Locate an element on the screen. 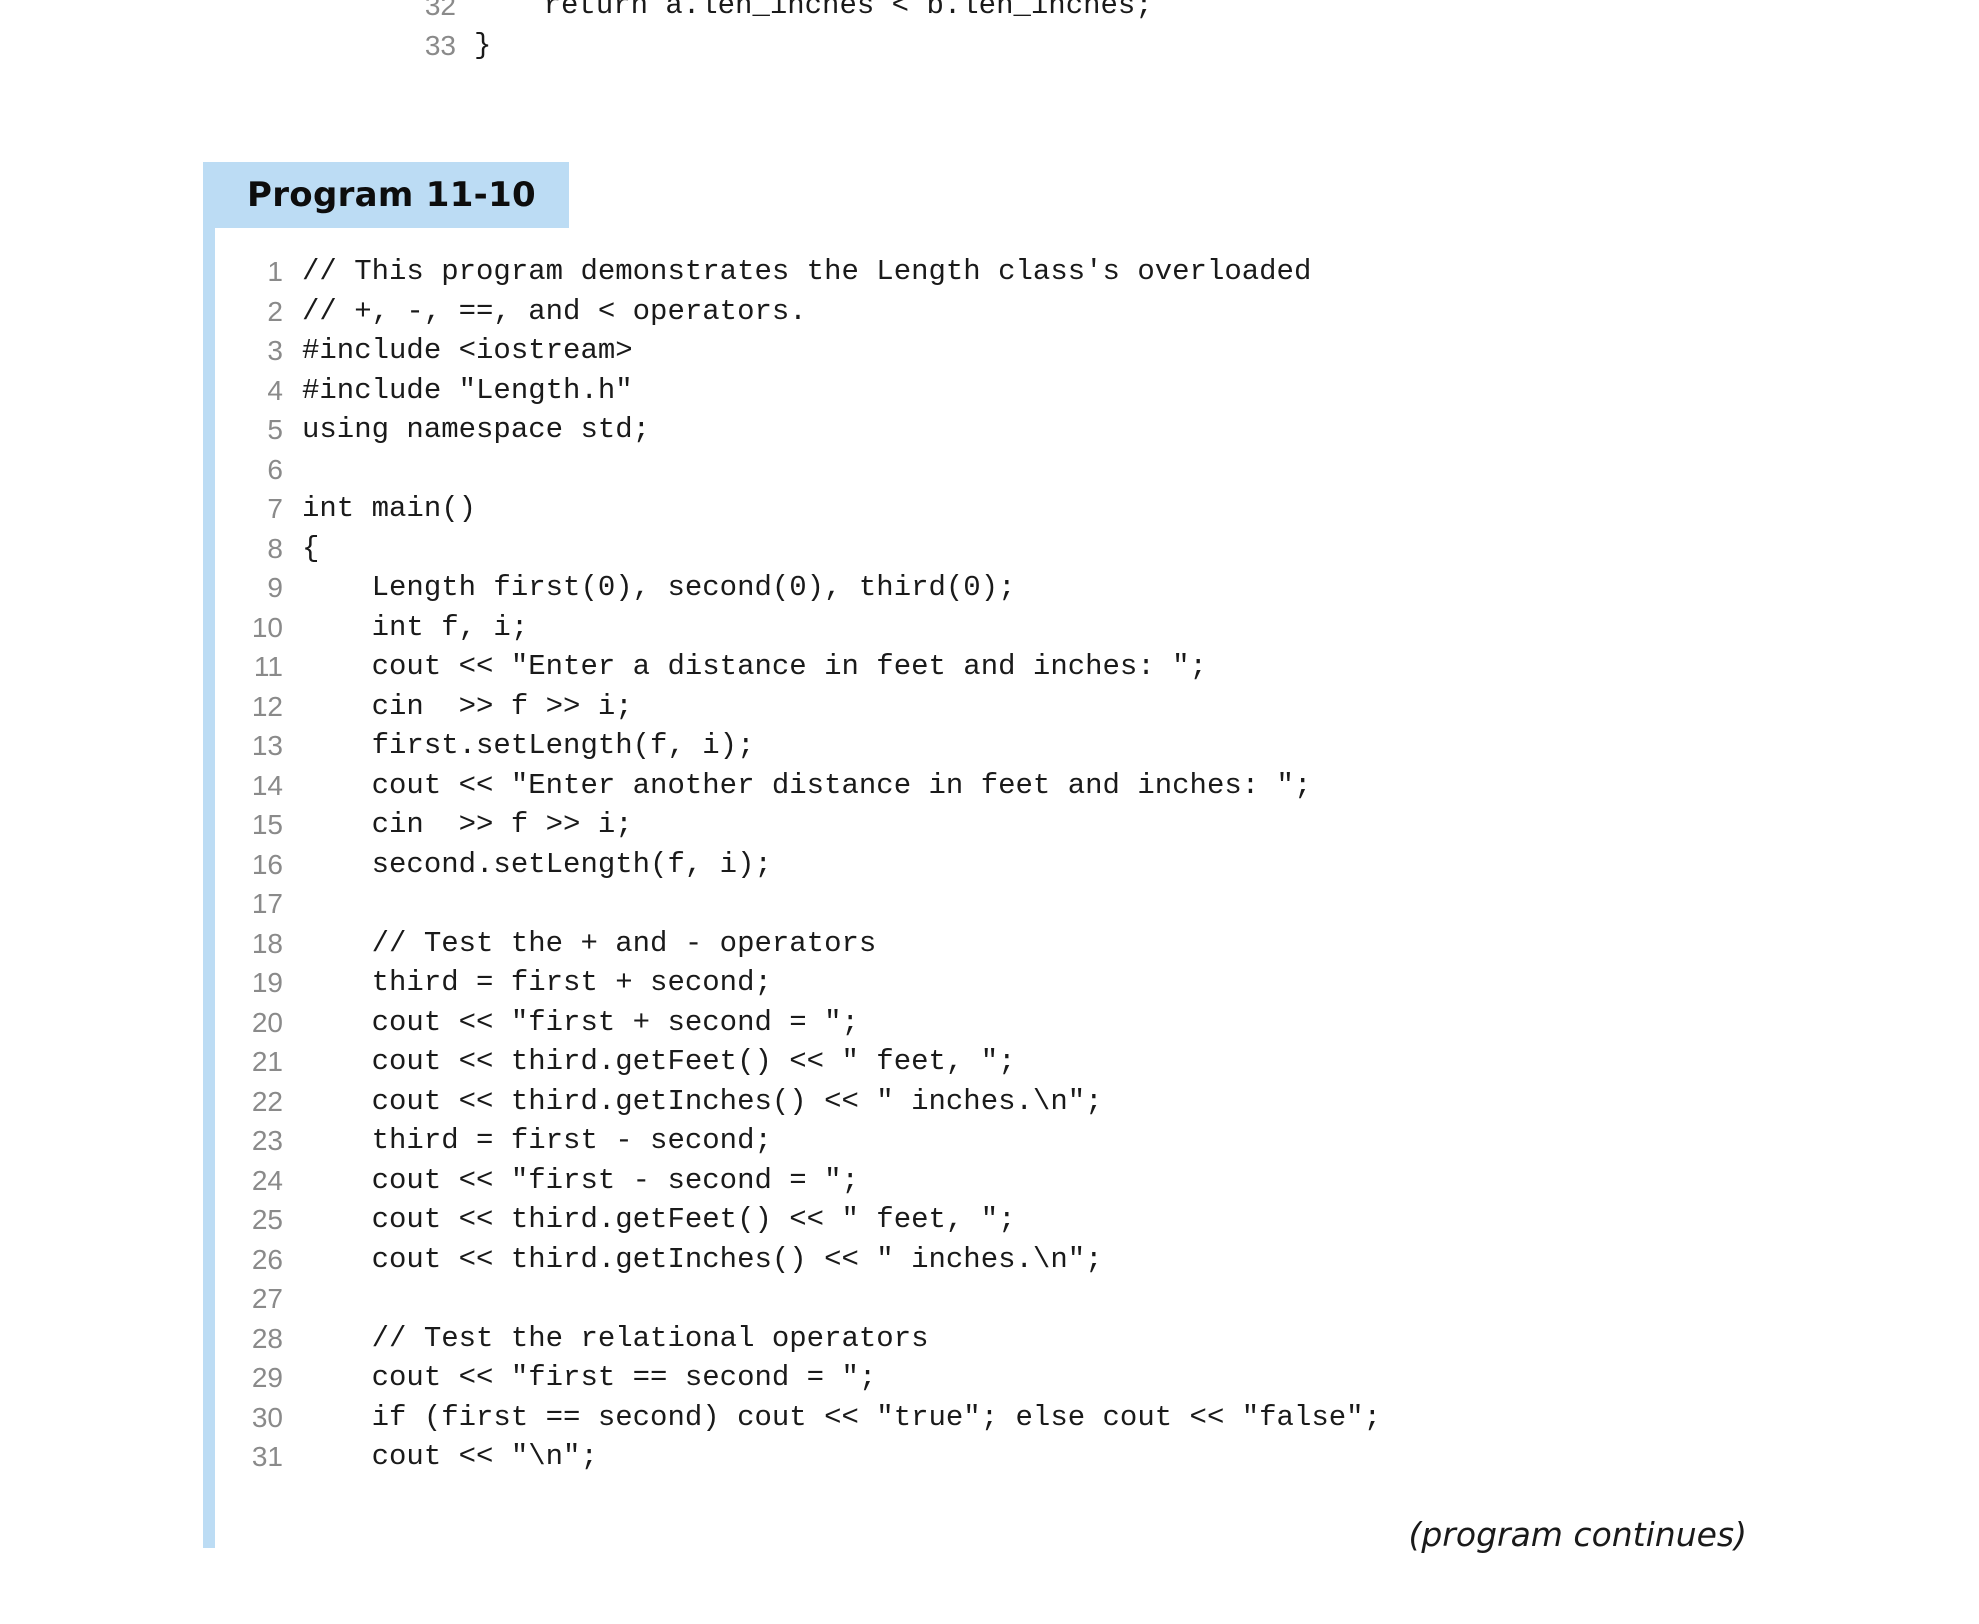 This screenshot has width=1979, height=1624. line-number: 7 is located at coordinates (275, 508).